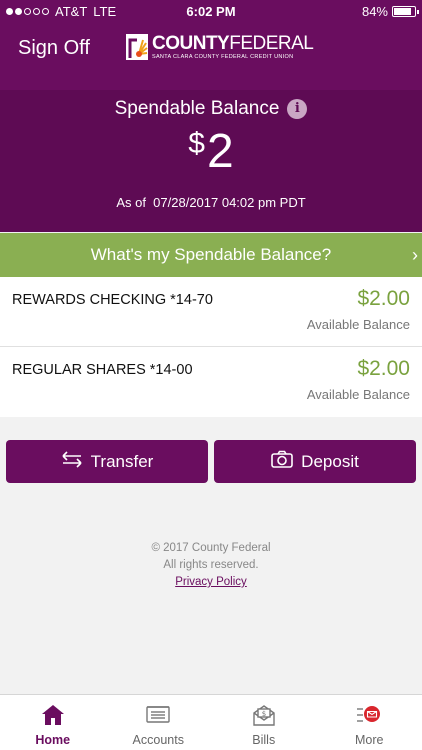  I want to click on logo-mark-icon, so click(137, 47).